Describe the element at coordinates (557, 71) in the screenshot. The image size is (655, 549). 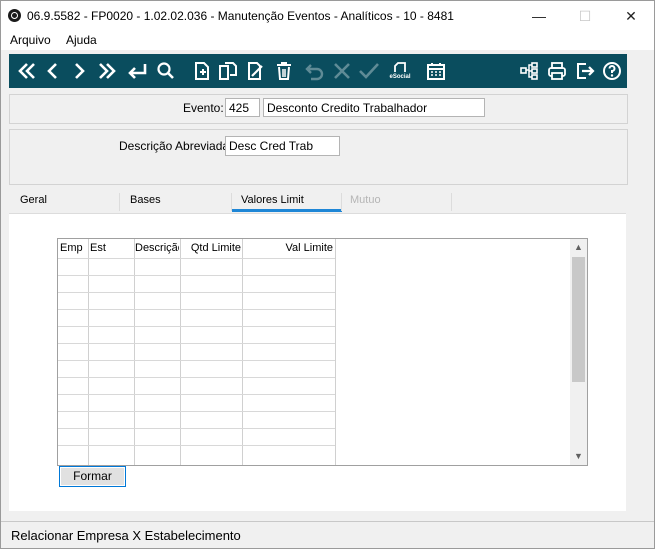
I see `print-icon` at that location.